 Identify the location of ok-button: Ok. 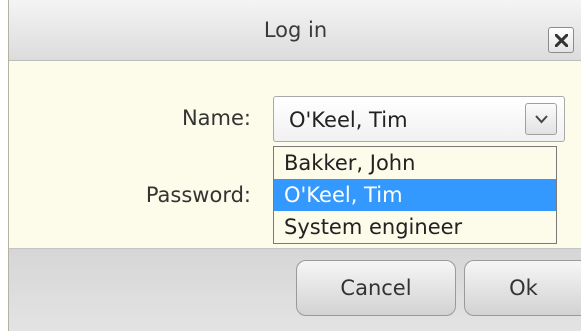
(522, 288).